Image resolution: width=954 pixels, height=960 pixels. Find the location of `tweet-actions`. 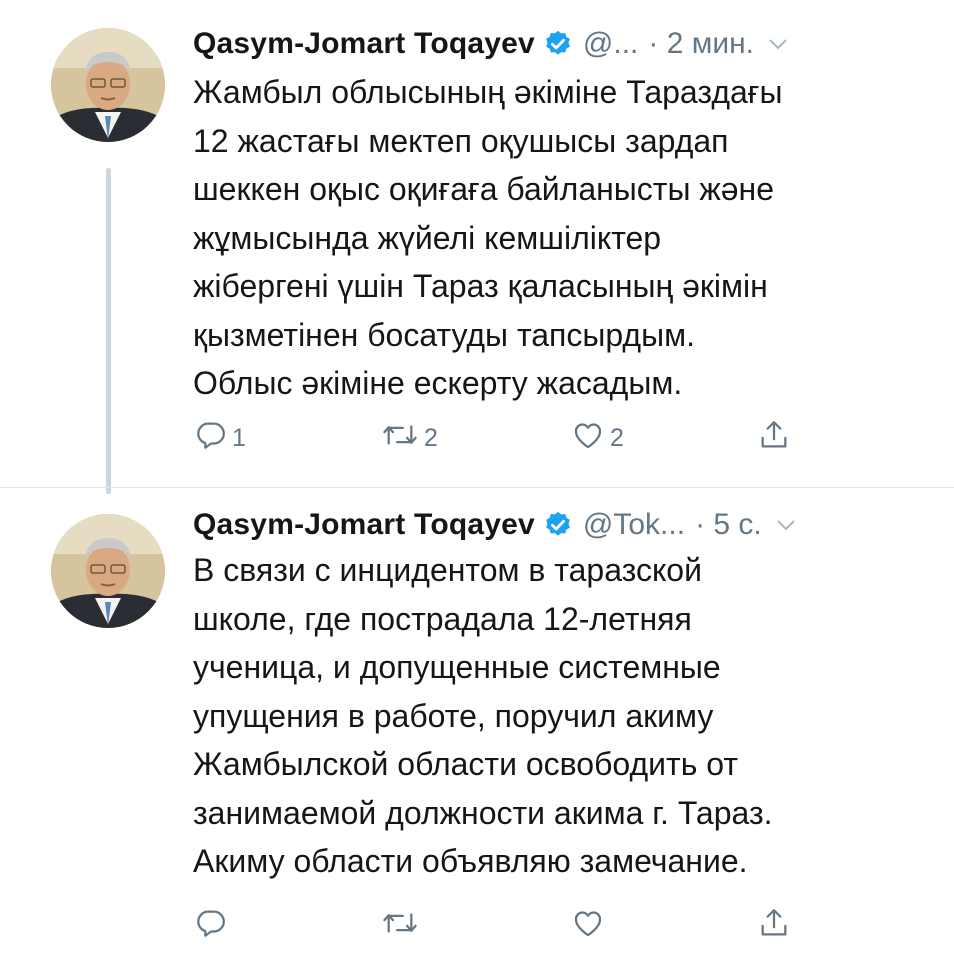

tweet-actions is located at coordinates (477, 926).